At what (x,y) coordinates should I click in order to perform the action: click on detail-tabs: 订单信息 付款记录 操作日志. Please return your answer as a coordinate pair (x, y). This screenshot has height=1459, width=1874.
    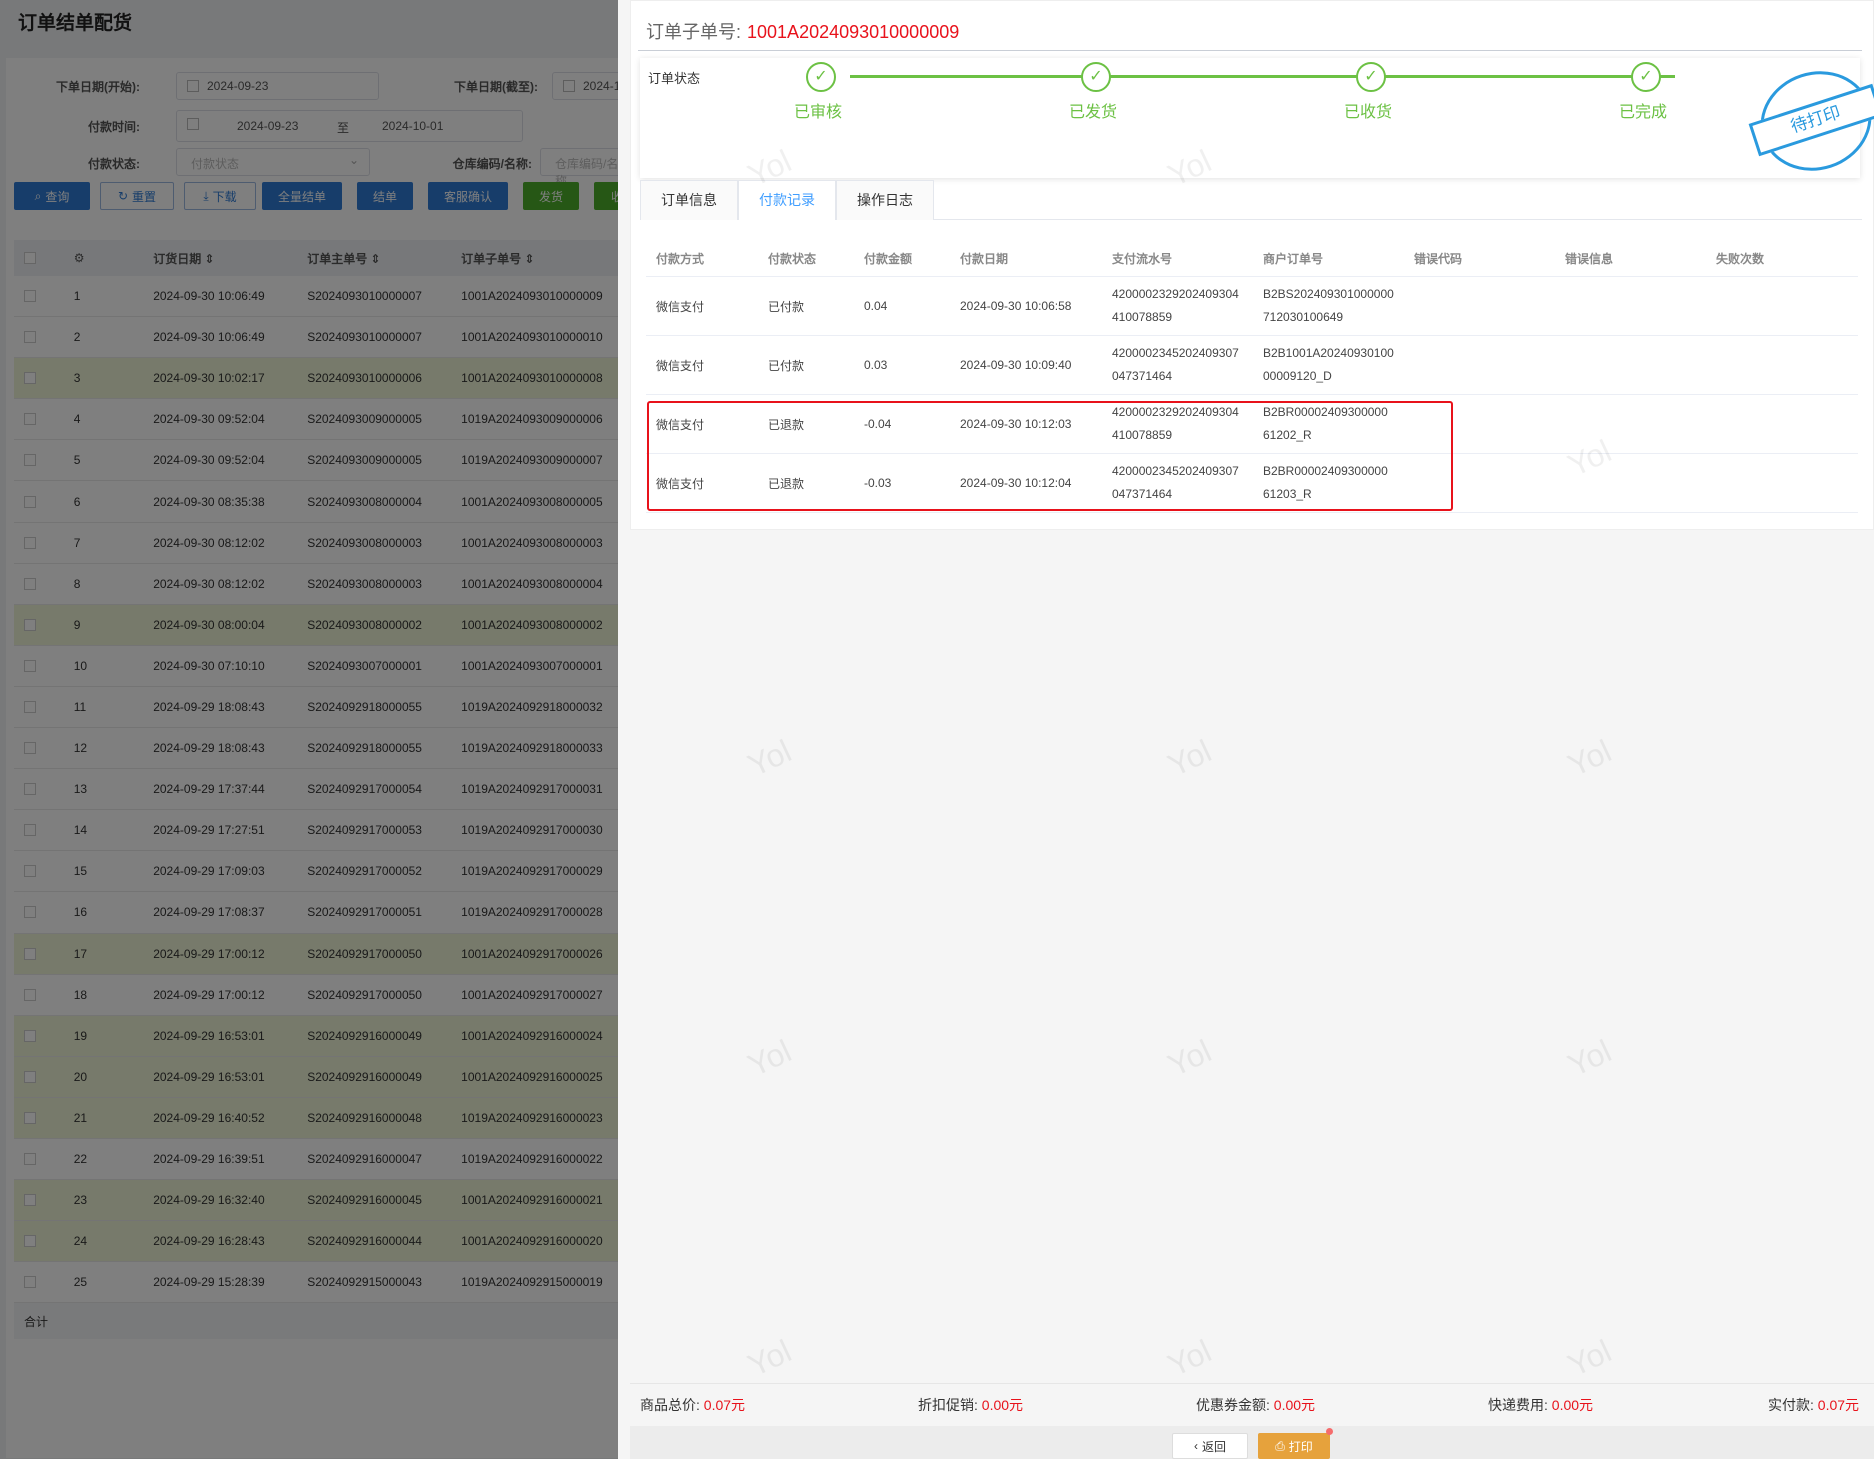
    Looking at the image, I should click on (1251, 200).